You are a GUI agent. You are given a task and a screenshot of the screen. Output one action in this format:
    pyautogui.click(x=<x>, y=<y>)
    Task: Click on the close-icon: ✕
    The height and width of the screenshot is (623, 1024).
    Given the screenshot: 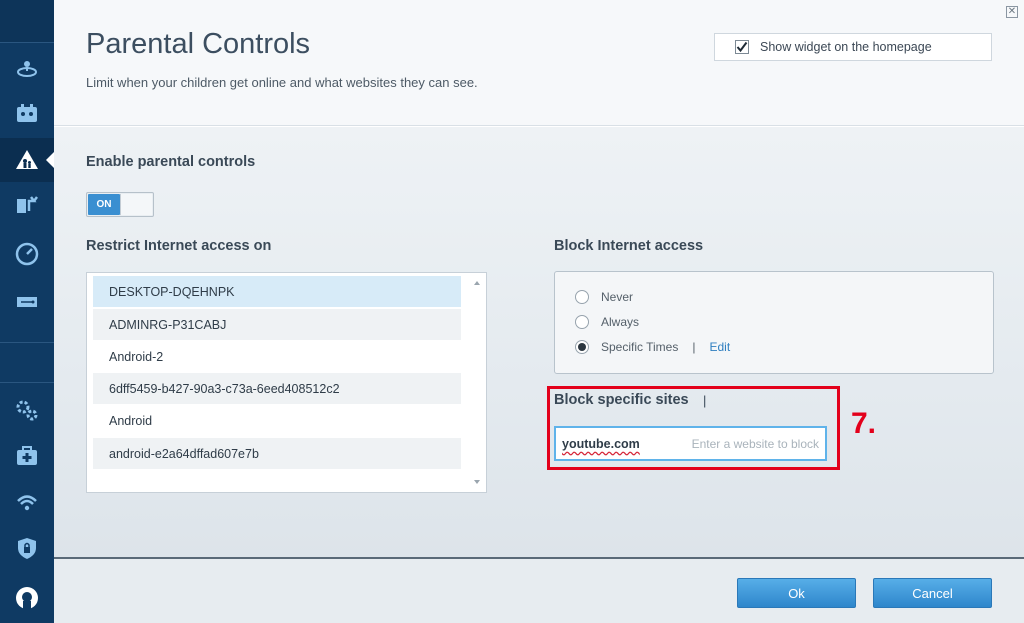 What is the action you would take?
    pyautogui.click(x=1012, y=12)
    